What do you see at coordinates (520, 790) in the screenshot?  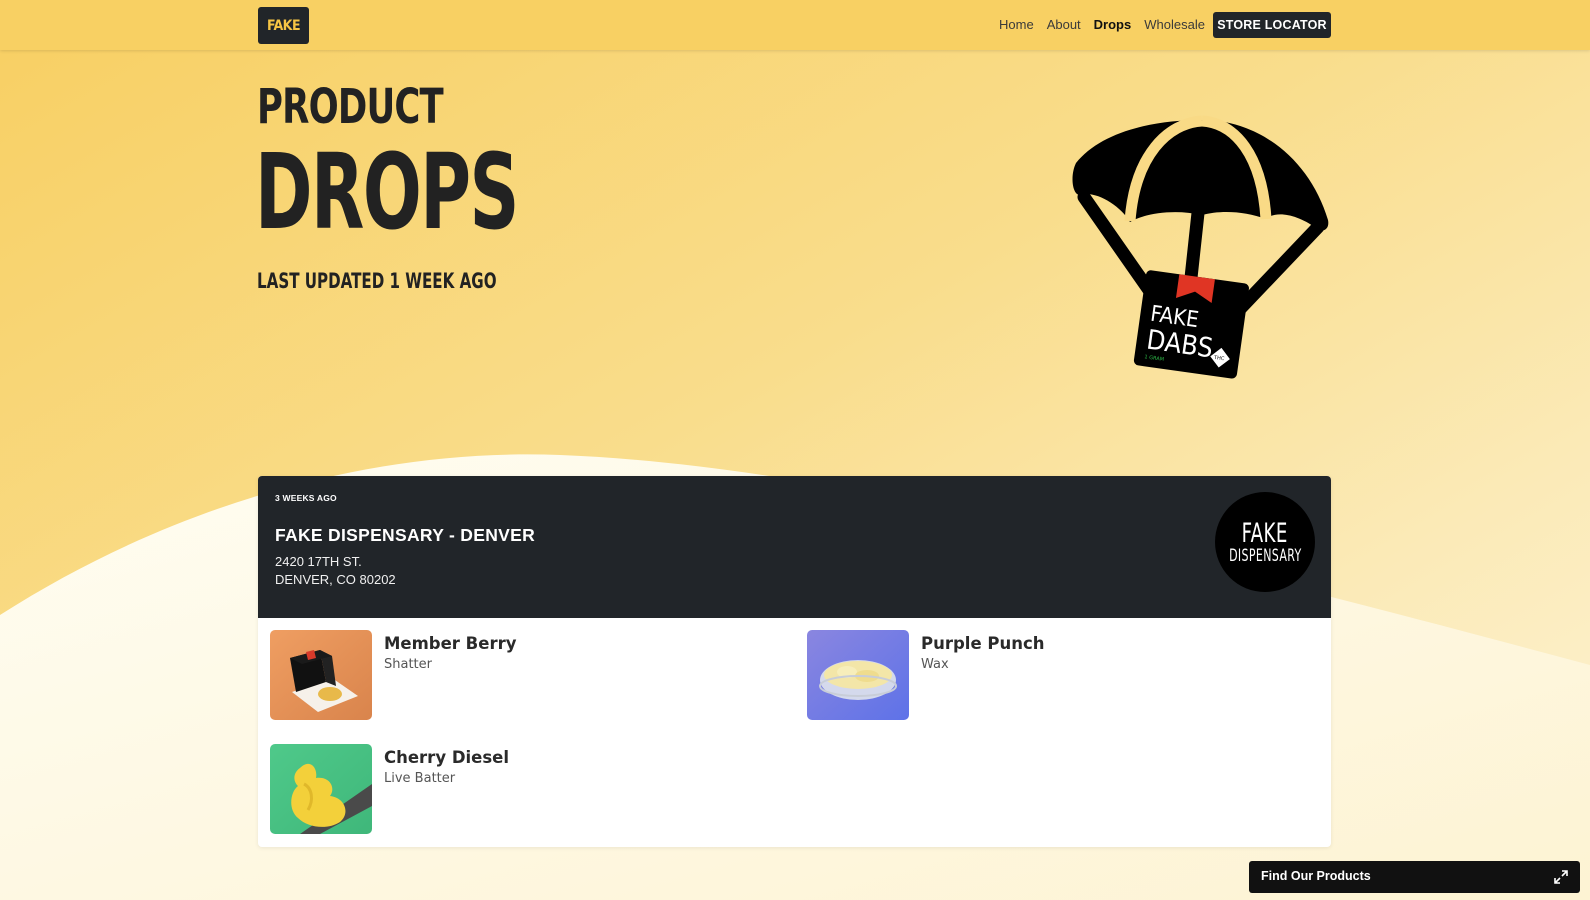 I see `product-item: Cherry Diesel Live Batter` at bounding box center [520, 790].